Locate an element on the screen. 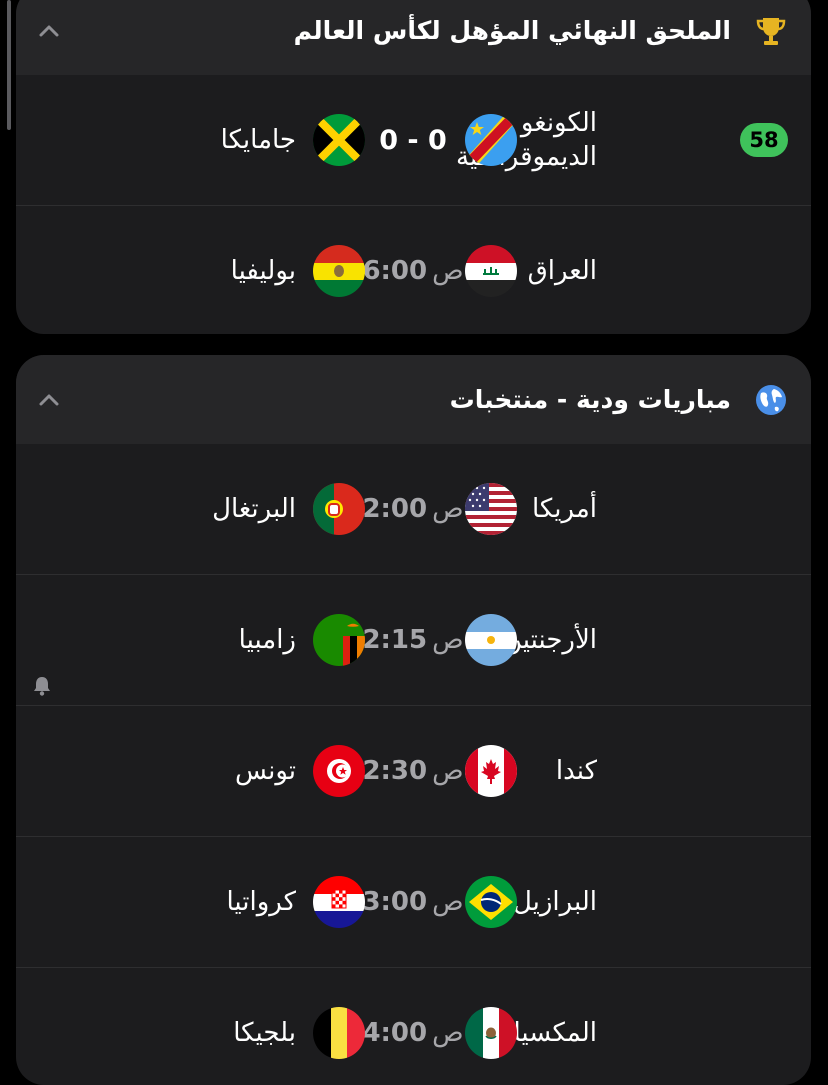 The height and width of the screenshot is (1085, 828). kickoff-time: 4:00 ص is located at coordinates (413, 1026).